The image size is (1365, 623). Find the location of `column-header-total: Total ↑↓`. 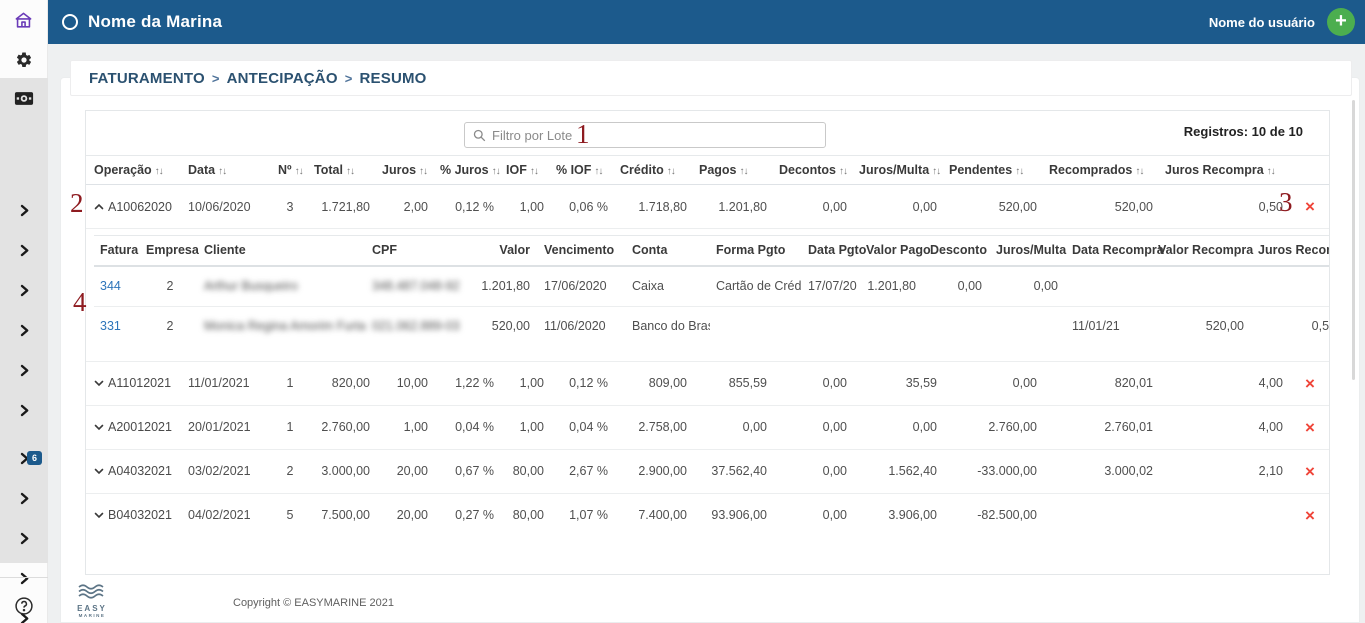

column-header-total: Total ↑↓ is located at coordinates (340, 170).